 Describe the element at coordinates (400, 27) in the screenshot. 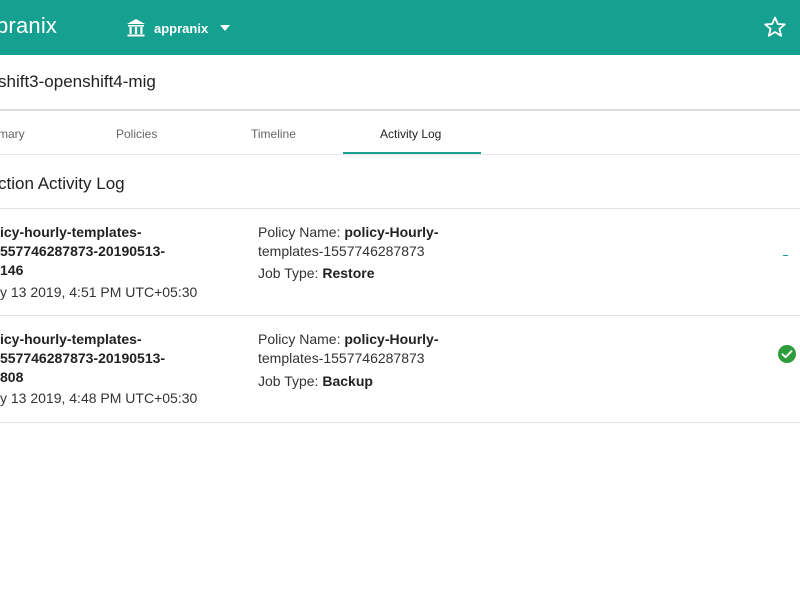

I see `top-app-bar: pranix appranix` at that location.